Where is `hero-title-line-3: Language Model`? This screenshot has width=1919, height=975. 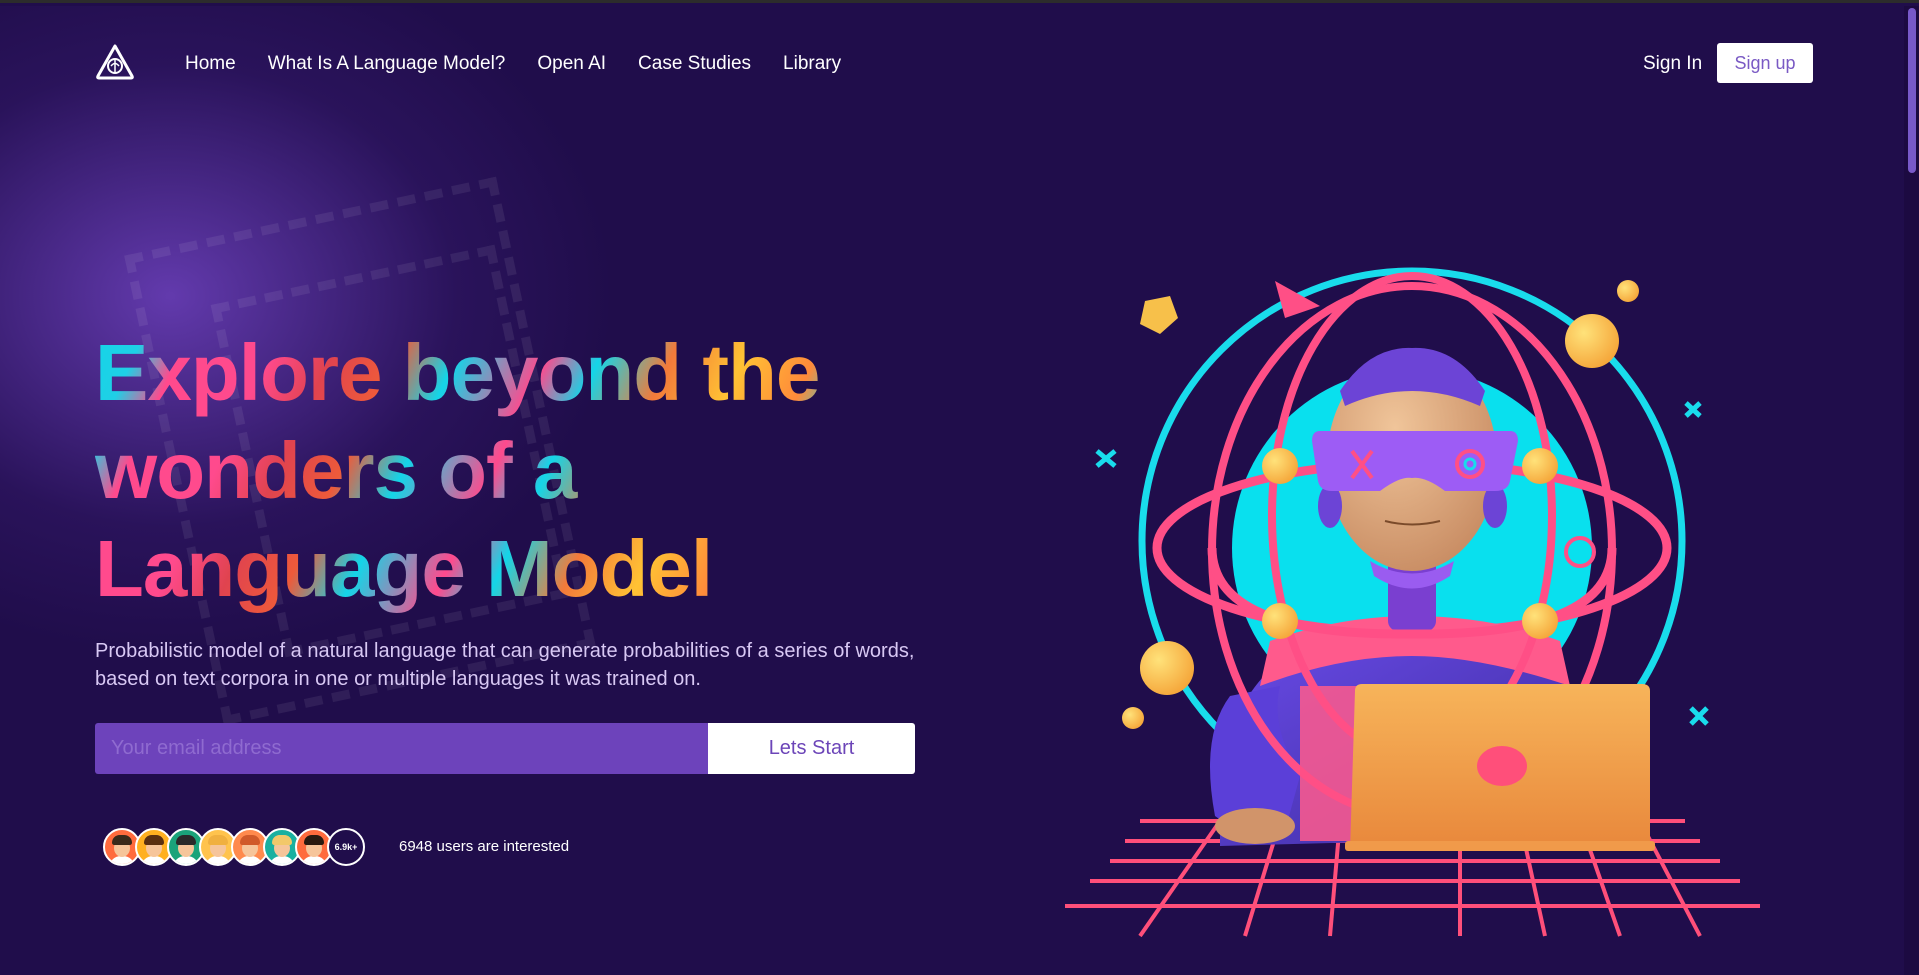
hero-title-line-3: Language Model is located at coordinates (404, 568).